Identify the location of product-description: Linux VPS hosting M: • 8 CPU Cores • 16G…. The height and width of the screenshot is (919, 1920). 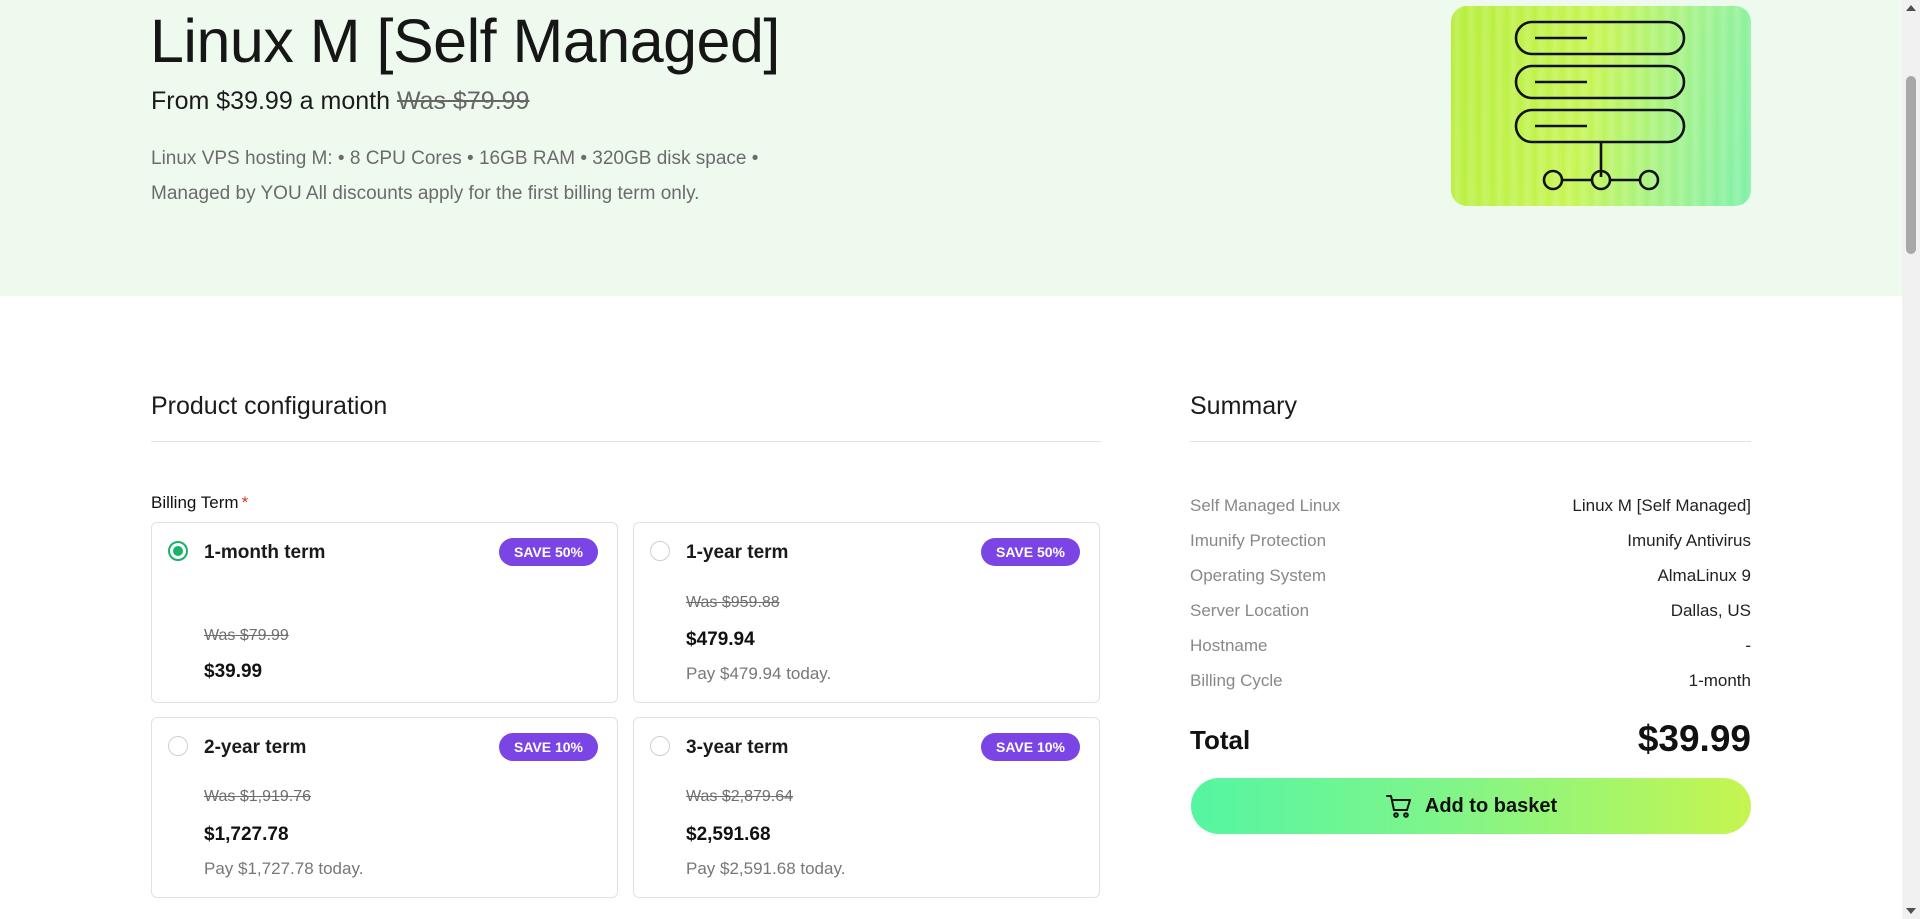
(455, 176).